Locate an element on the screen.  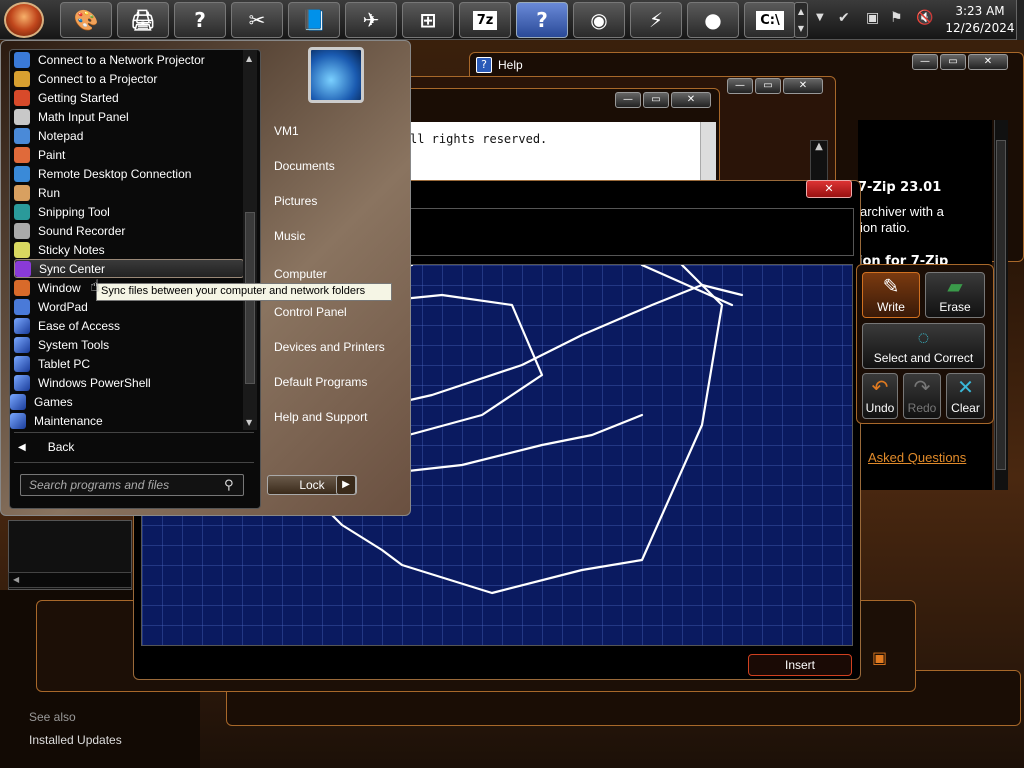
program-item: Tablet PC is located at coordinates (129, 363).